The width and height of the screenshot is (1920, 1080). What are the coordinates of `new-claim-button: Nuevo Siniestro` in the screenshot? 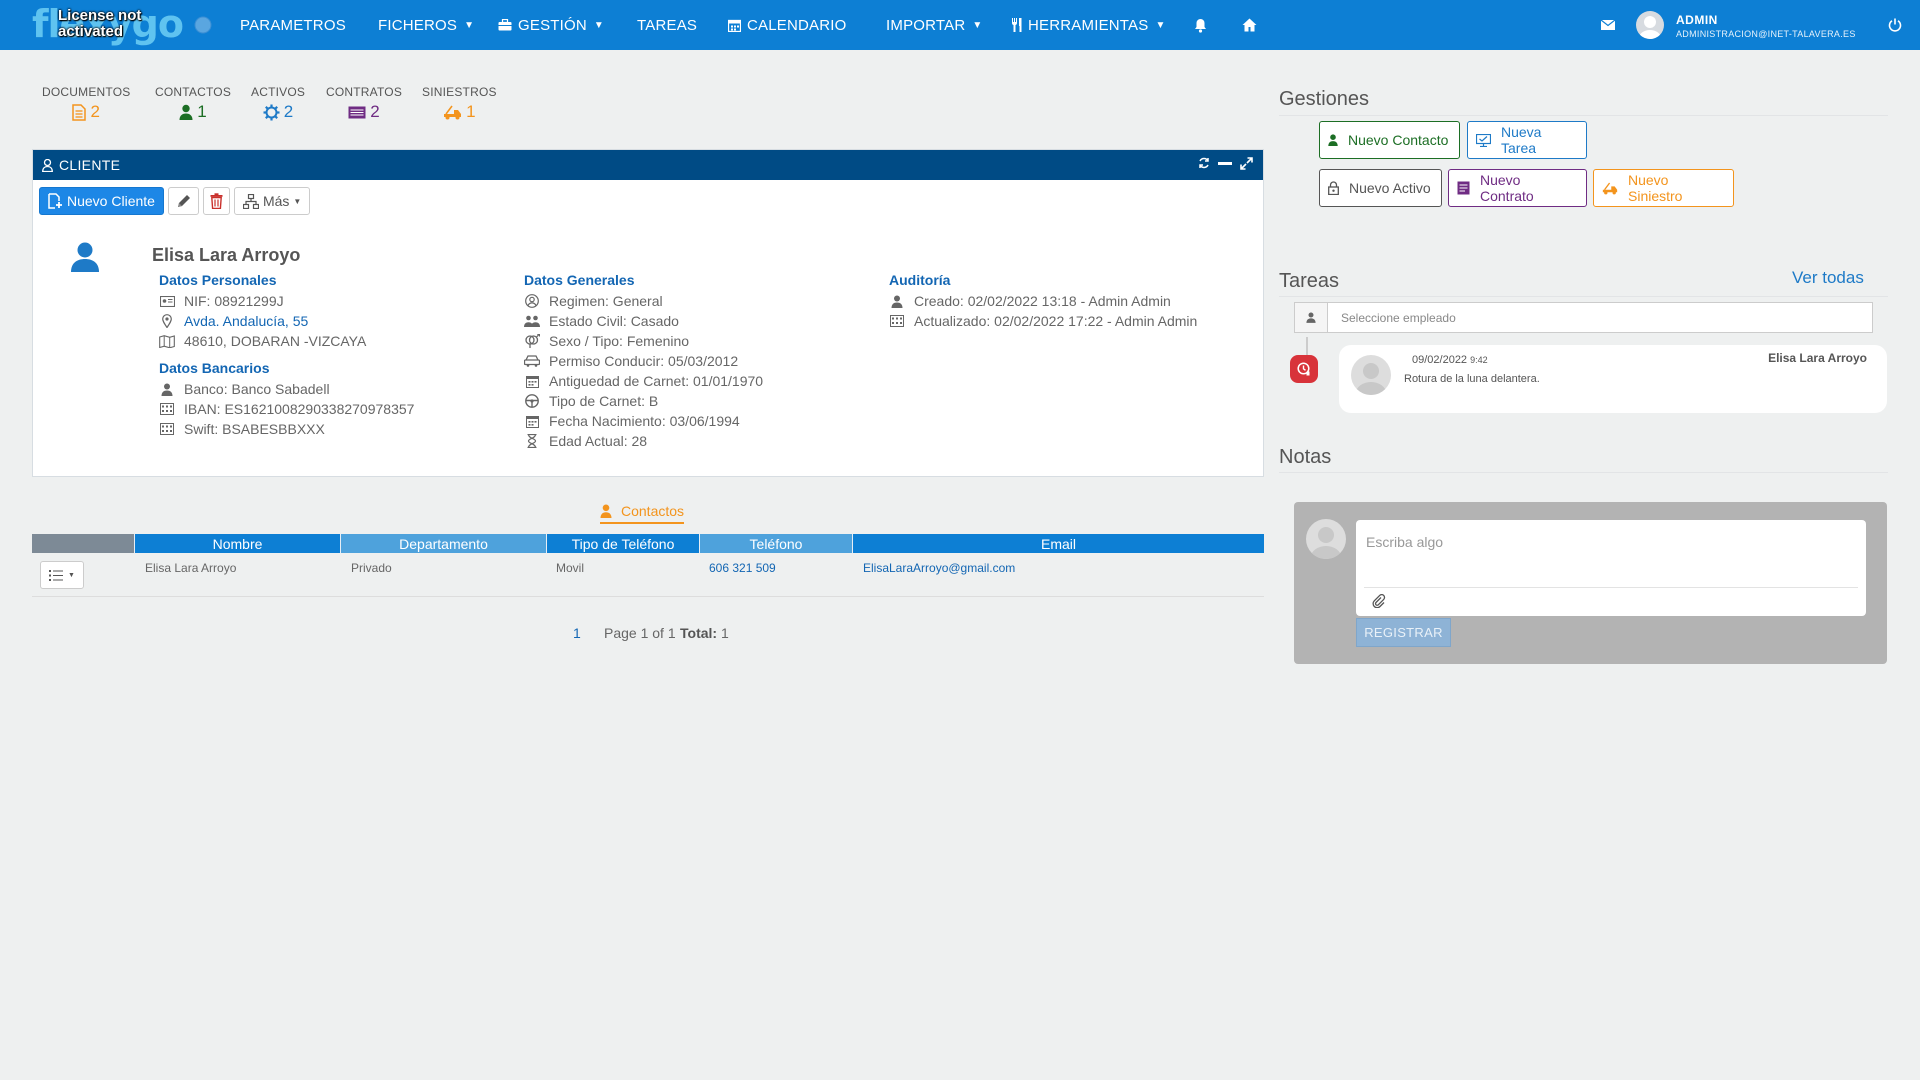 It's located at (1663, 188).